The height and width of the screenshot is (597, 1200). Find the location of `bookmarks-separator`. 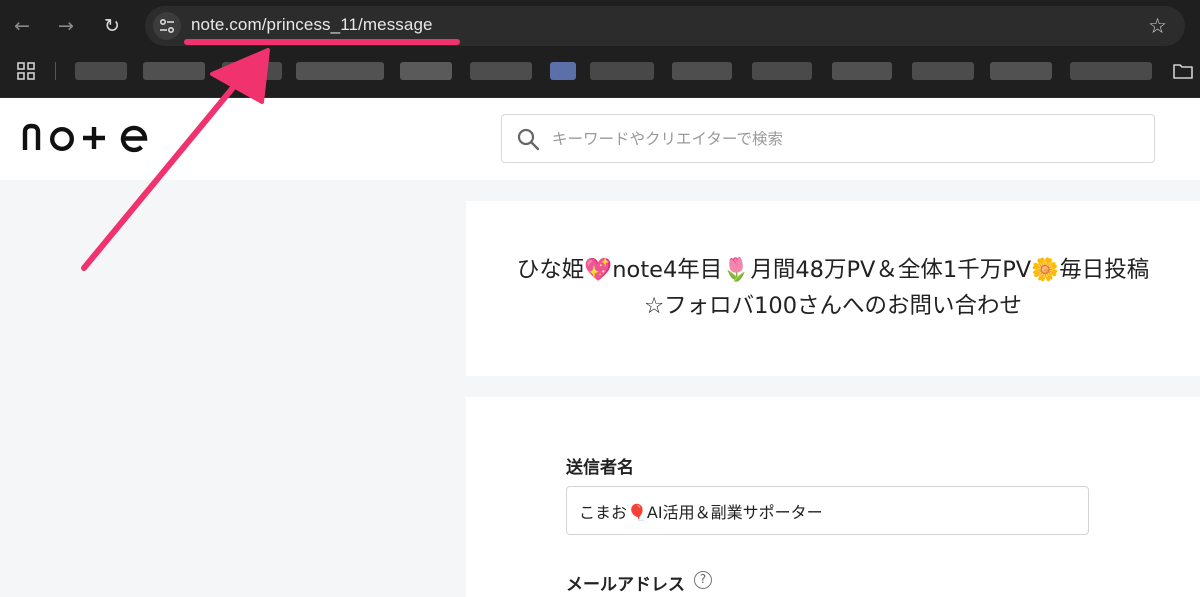

bookmarks-separator is located at coordinates (55, 71).